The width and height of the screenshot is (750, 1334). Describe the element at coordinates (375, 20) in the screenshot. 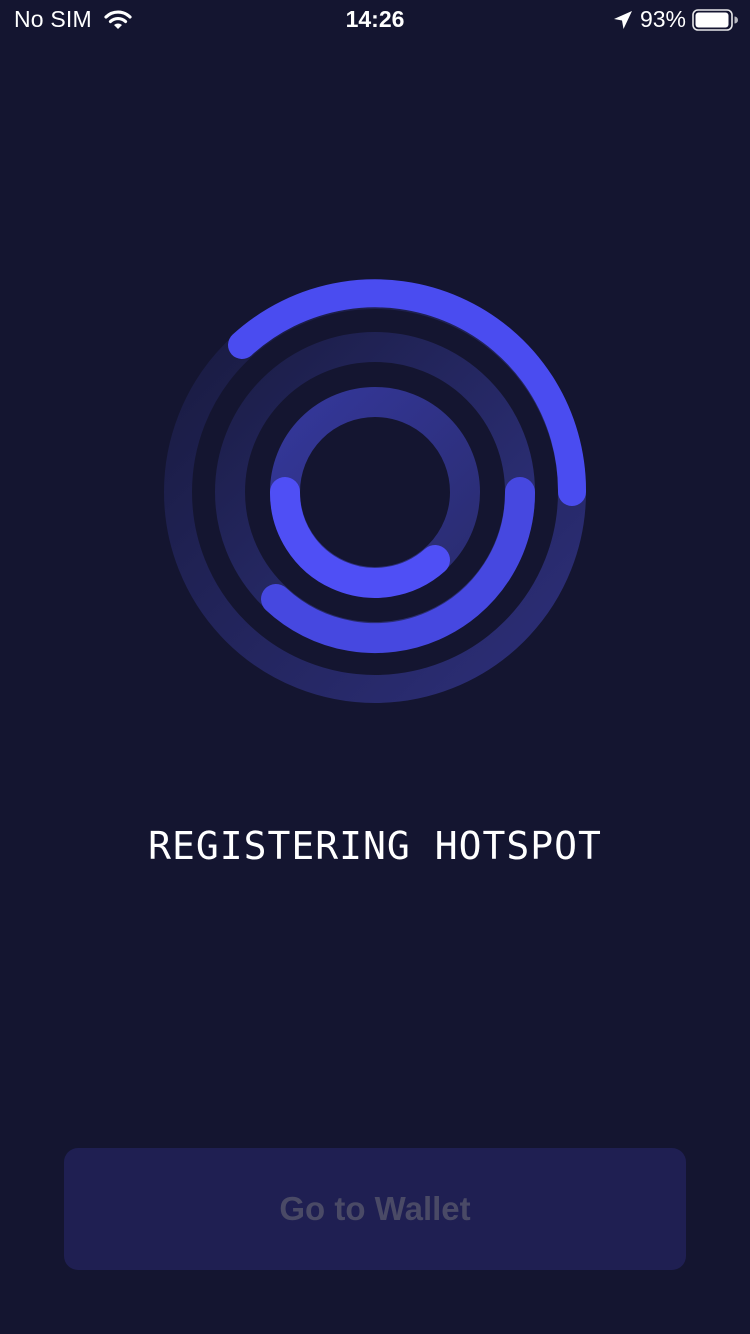

I see `status-bar: No SIM 14:26 93%` at that location.